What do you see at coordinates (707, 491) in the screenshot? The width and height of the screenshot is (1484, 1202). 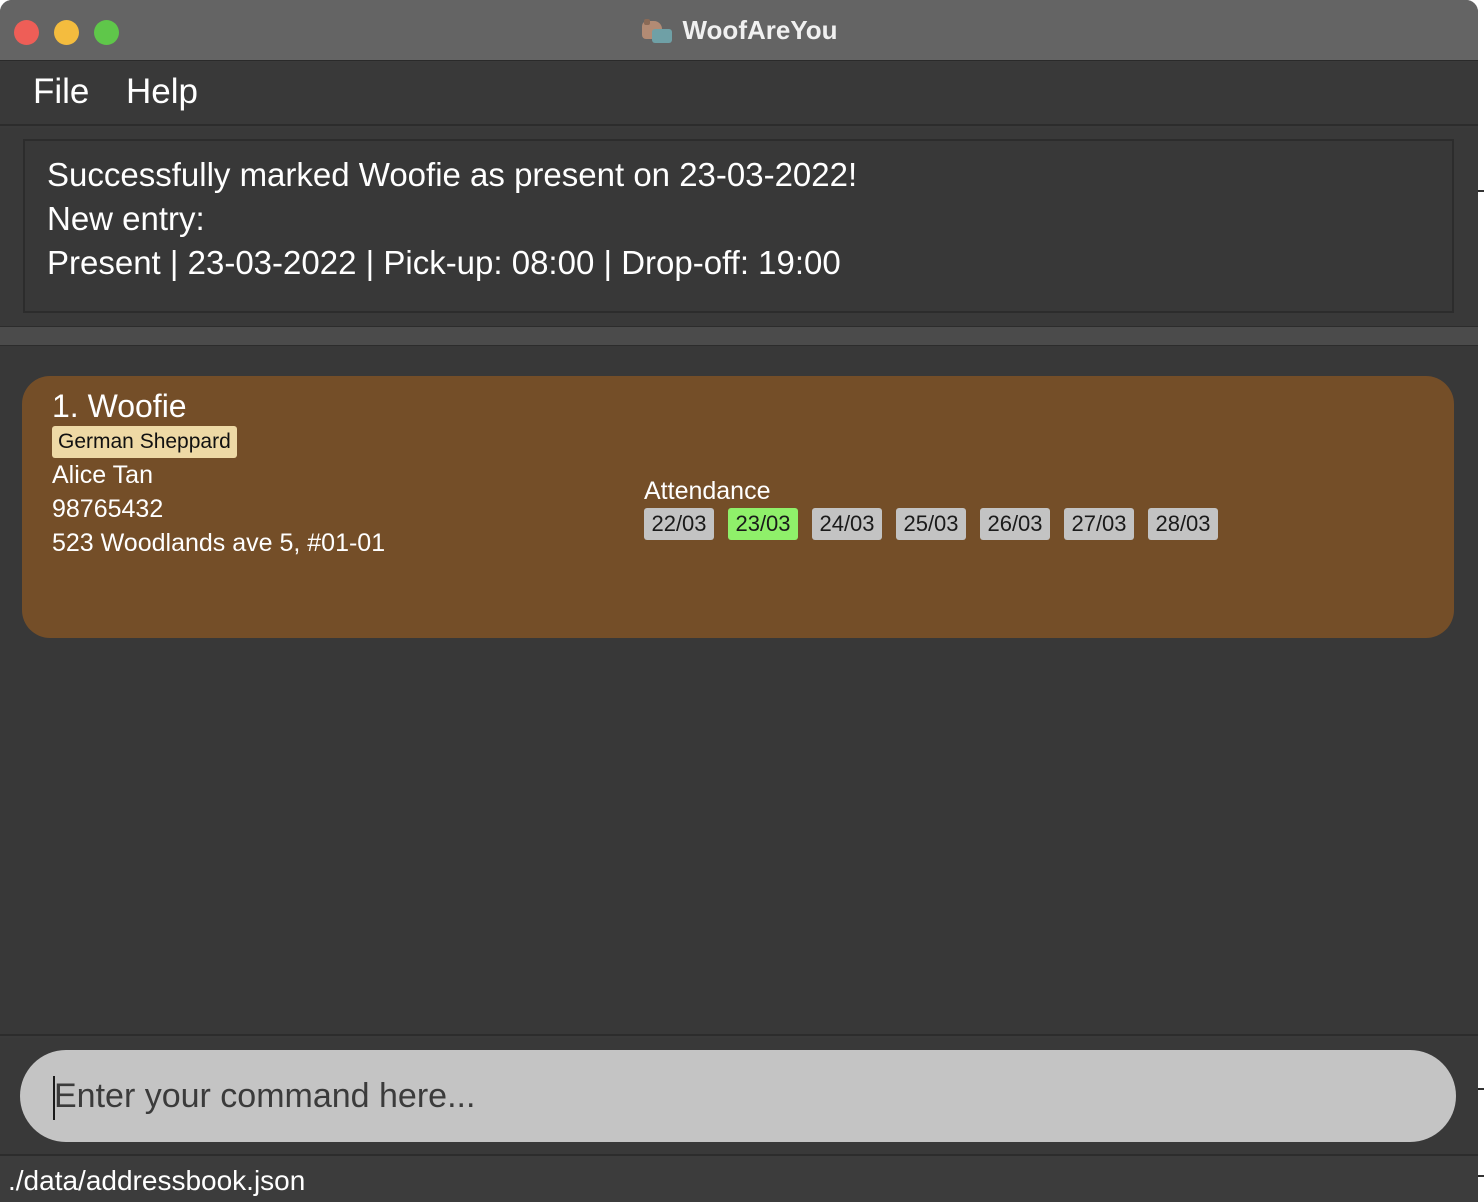 I see `attendance-label: Attendance` at bounding box center [707, 491].